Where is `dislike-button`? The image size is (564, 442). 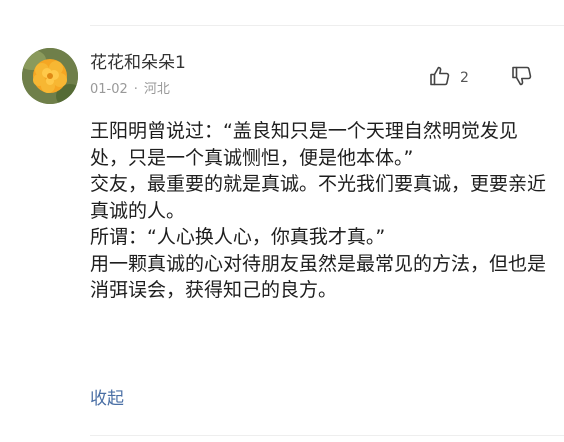
dislike-button is located at coordinates (524, 78).